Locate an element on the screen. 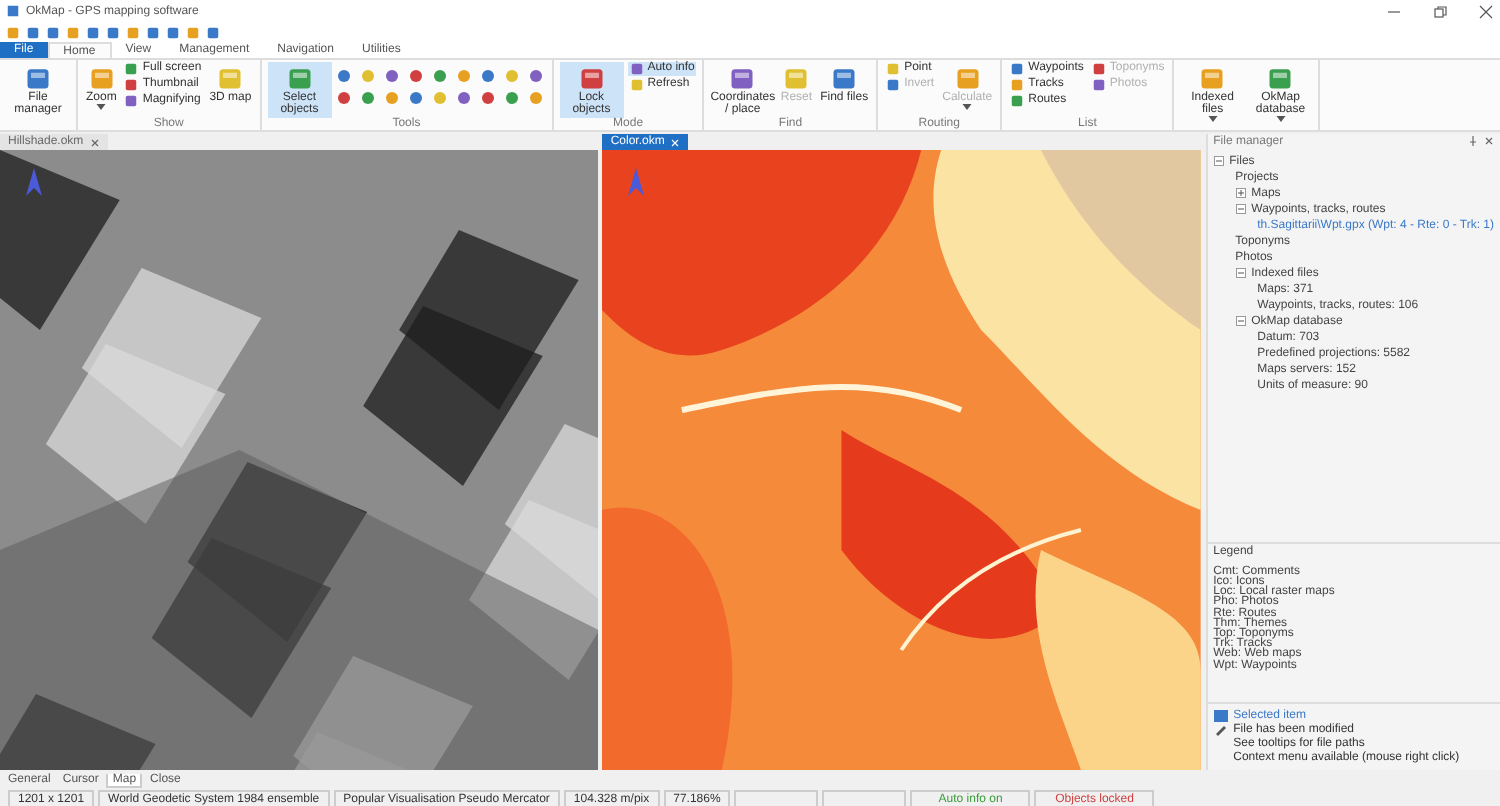 Image resolution: width=1500 pixels, height=806 pixels. expand-icon is located at coordinates (1240, 193).